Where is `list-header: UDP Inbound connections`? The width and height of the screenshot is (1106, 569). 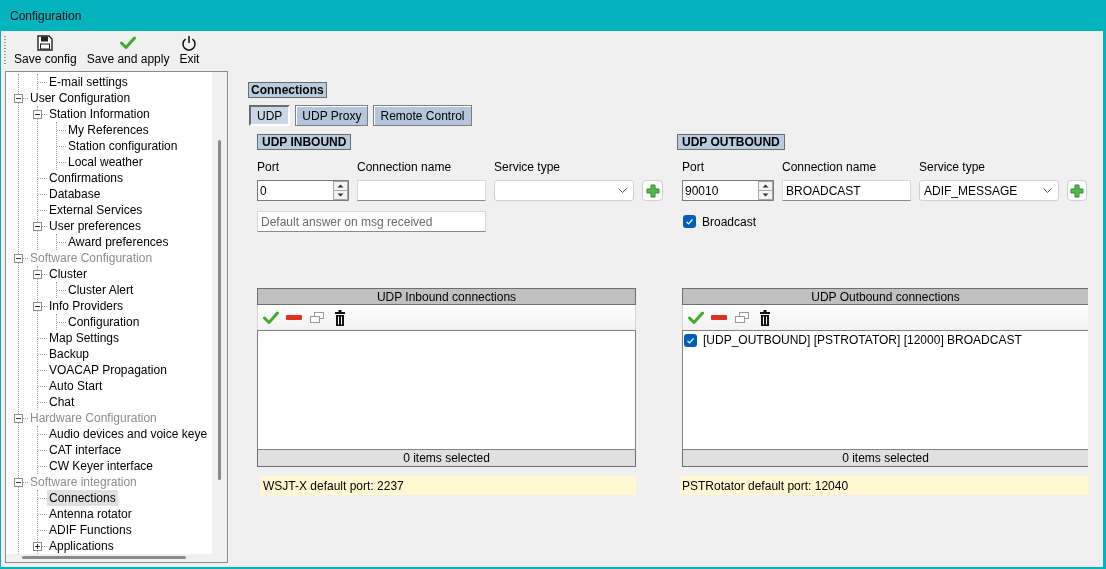 list-header: UDP Inbound connections is located at coordinates (446, 296).